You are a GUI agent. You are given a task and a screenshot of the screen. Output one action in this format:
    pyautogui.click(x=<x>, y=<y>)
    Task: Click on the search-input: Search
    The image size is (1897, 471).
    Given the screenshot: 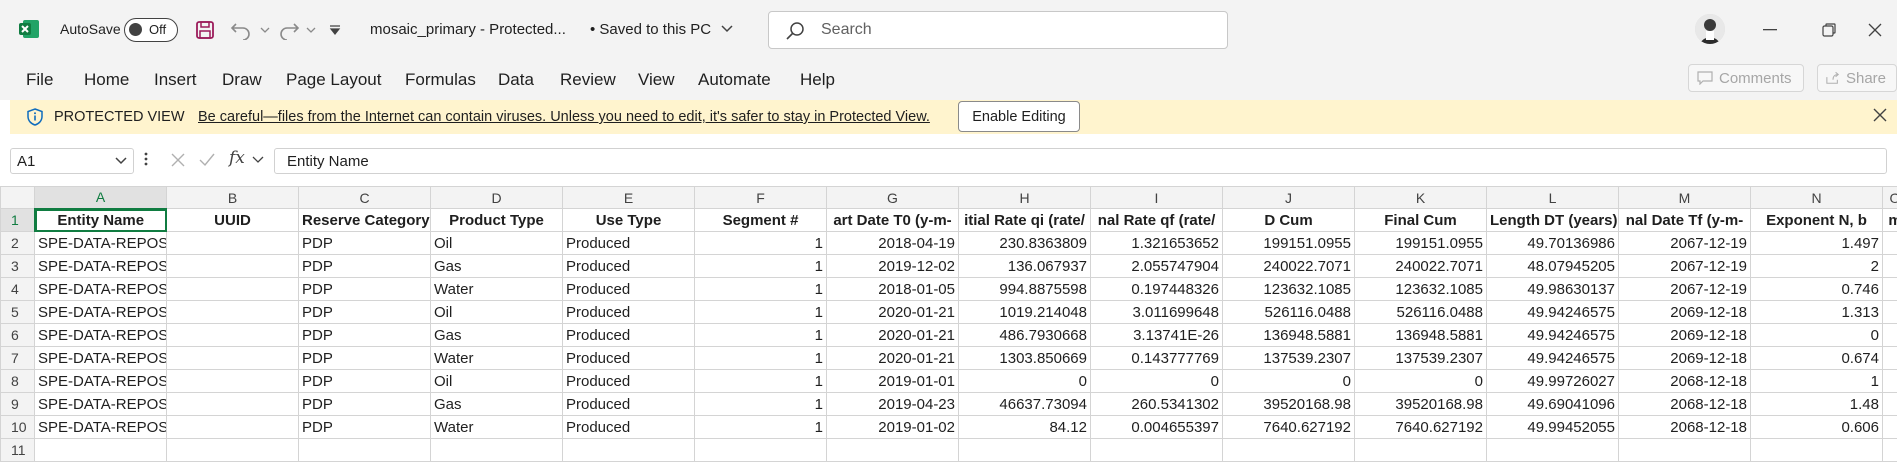 What is the action you would take?
    pyautogui.click(x=998, y=30)
    